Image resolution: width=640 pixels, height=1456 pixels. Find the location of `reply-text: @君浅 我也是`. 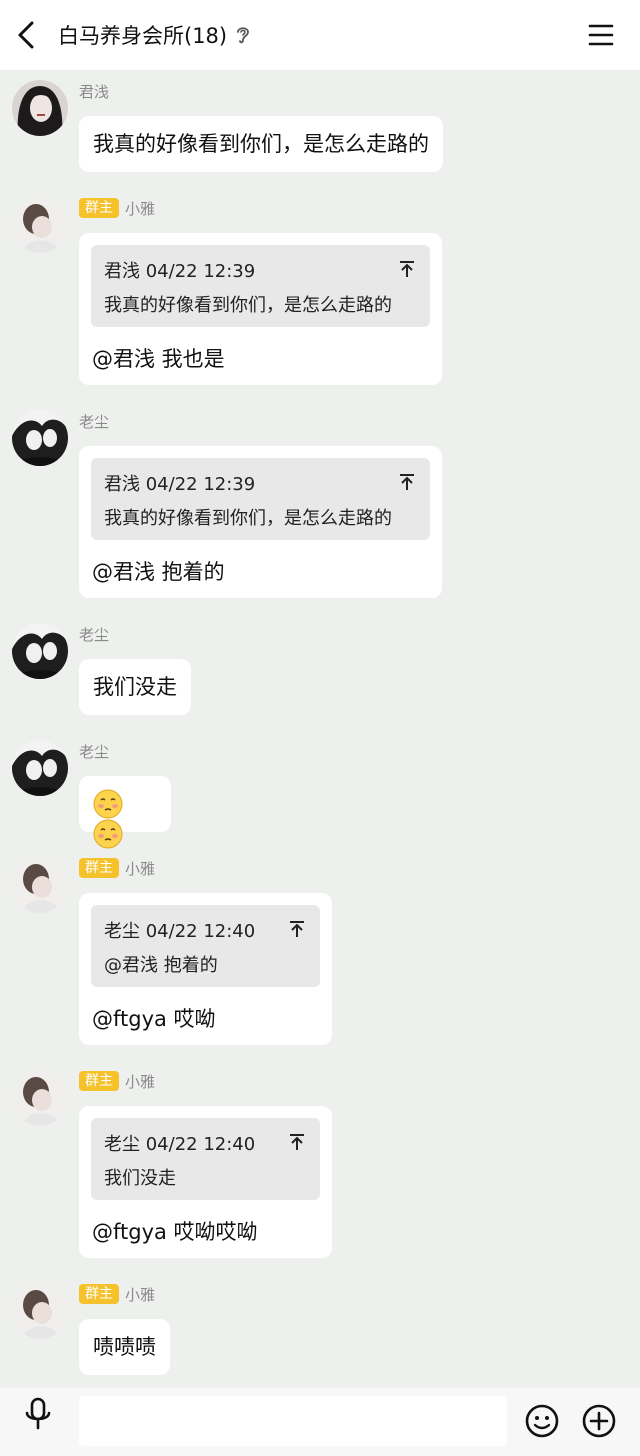

reply-text: @君浅 我也是 is located at coordinates (158, 359).